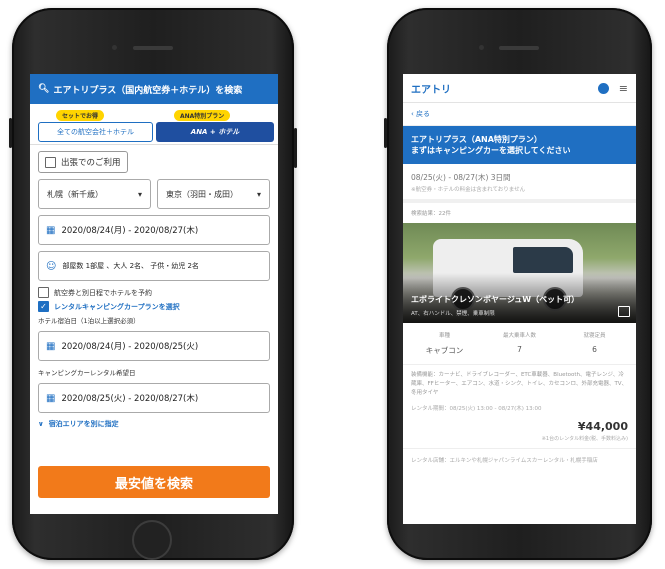  I want to click on rental-period: レンタル期間：08/25(火) 13:00 - 08/27(木) 13:00, so click(476, 409).